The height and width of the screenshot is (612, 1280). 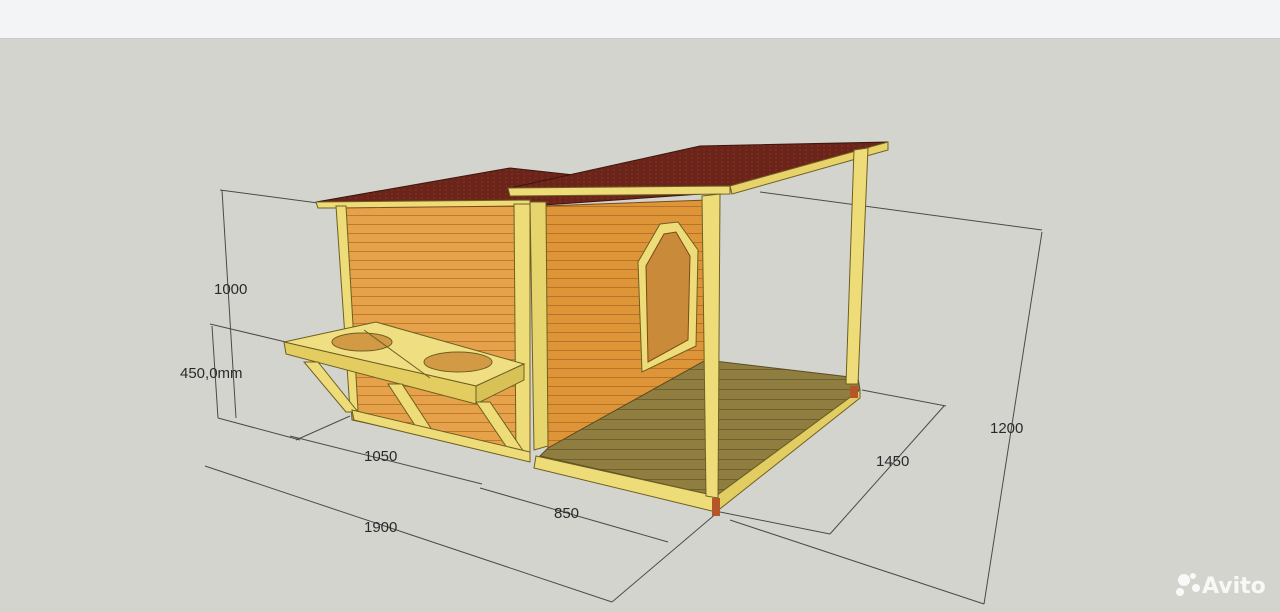 What do you see at coordinates (230, 289) in the screenshot?
I see `dim-height-house: 1000` at bounding box center [230, 289].